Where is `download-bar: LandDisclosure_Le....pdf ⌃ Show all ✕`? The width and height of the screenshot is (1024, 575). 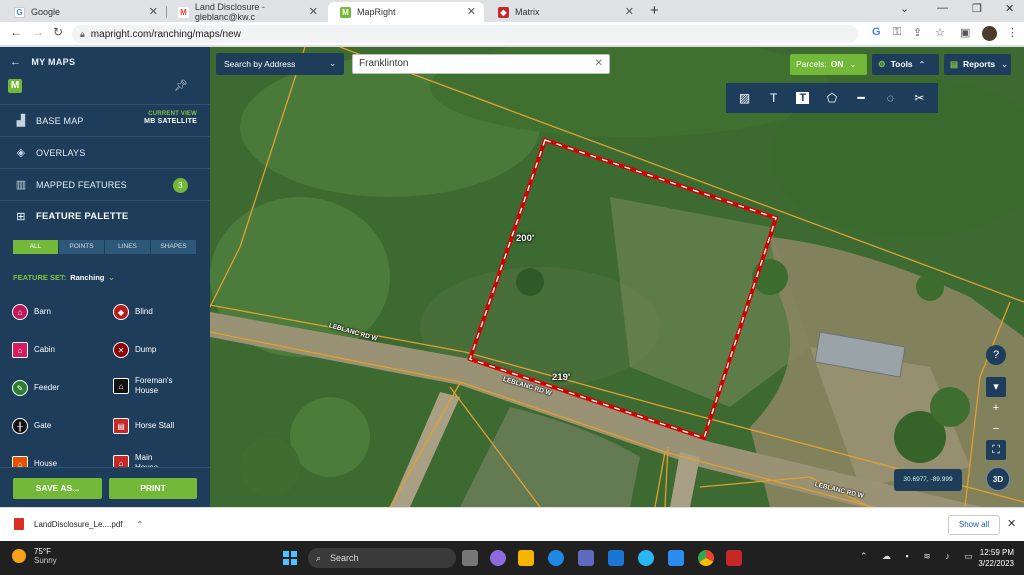 download-bar: LandDisclosure_Le....pdf ⌃ Show all ✕ is located at coordinates (512, 524).